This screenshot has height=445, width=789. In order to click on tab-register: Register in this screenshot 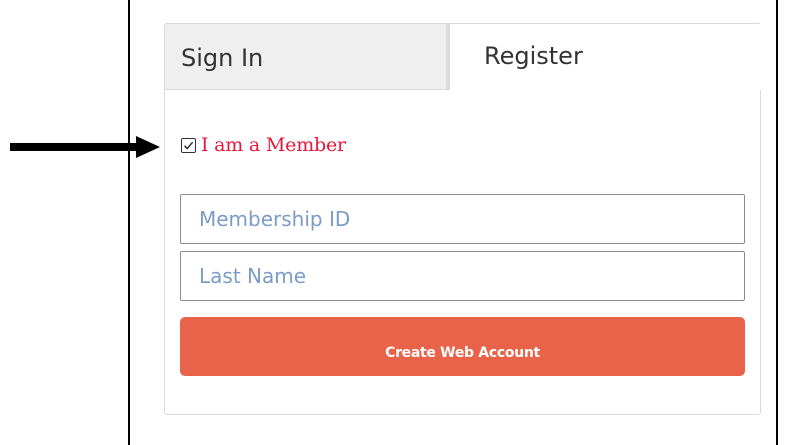, I will do `click(605, 57)`.